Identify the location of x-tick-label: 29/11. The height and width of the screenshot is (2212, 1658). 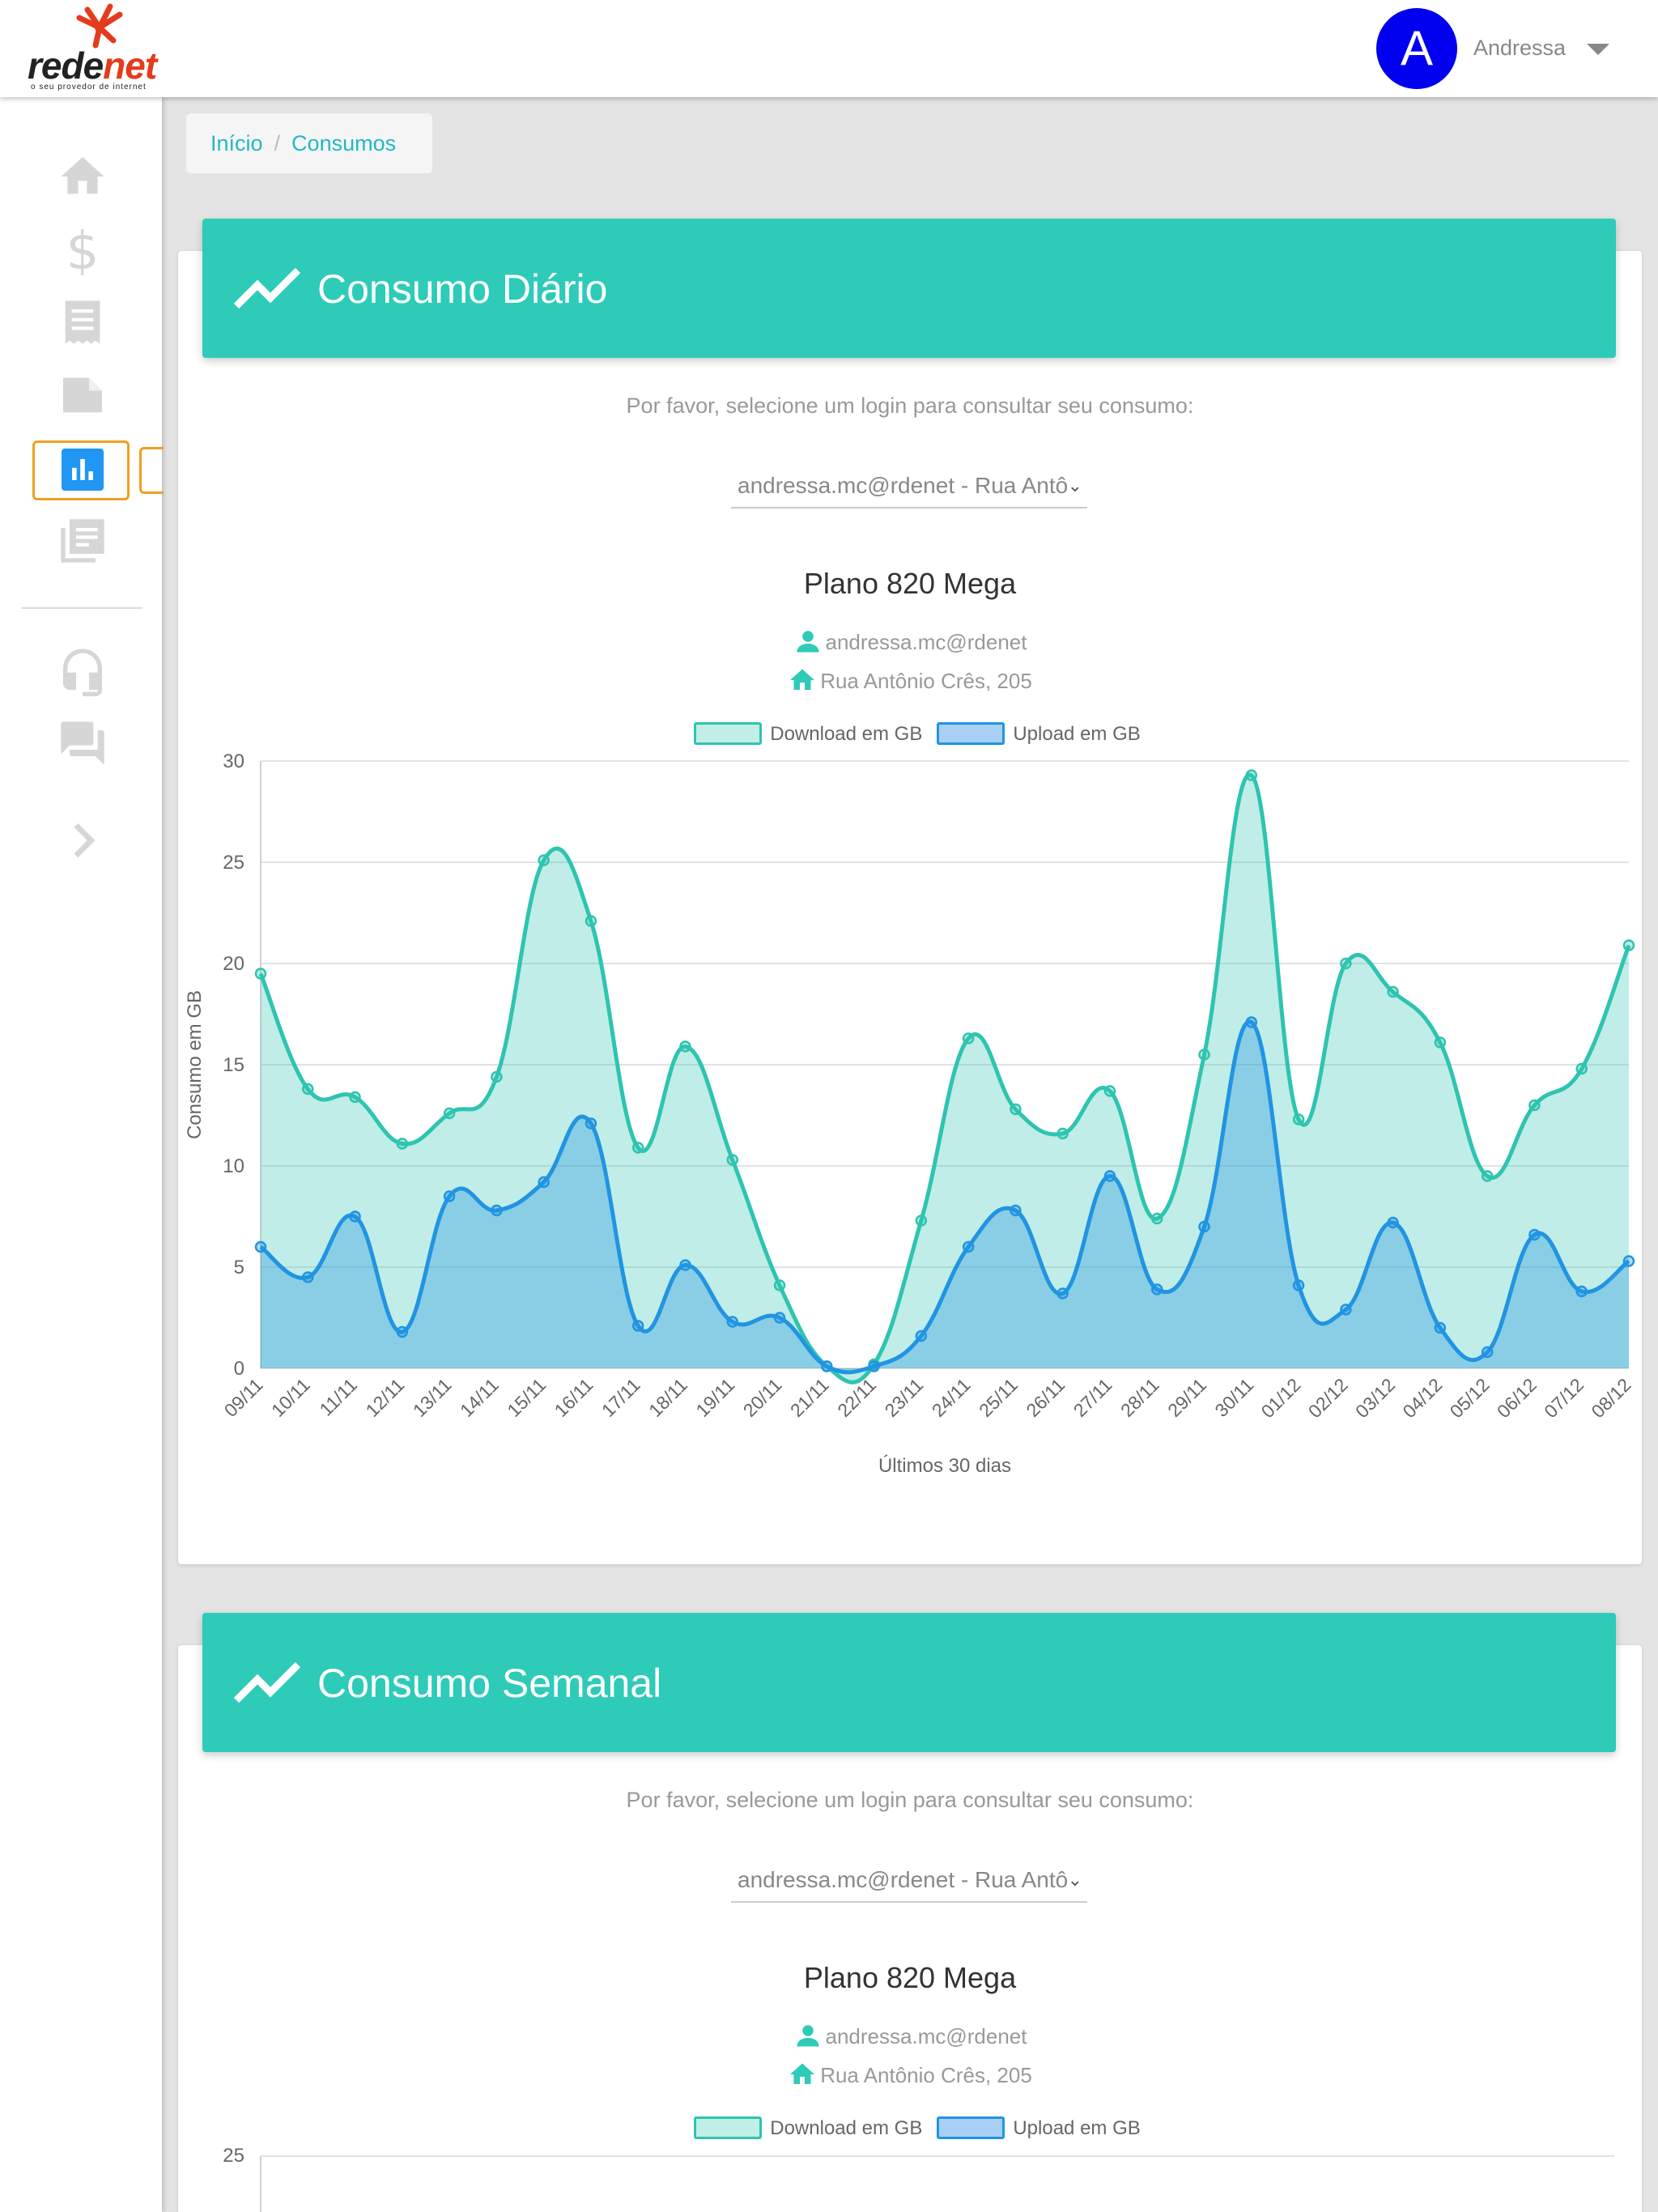
(1186, 1398).